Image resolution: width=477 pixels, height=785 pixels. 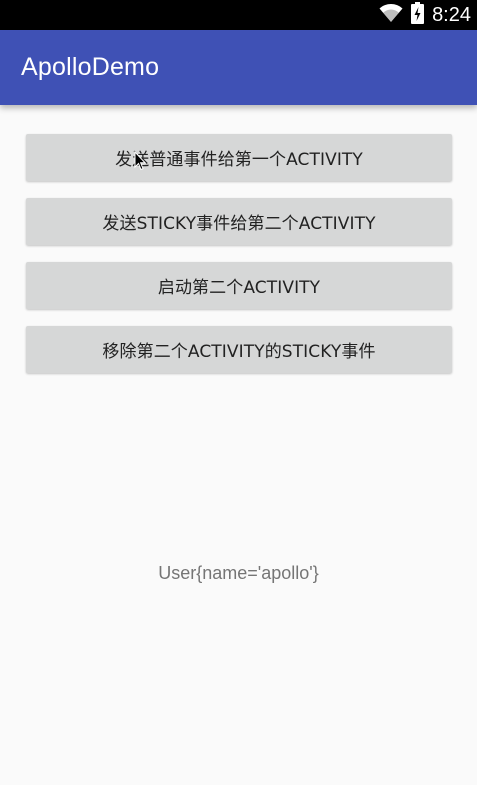 I want to click on mouse-cursor-icon, so click(x=140, y=162).